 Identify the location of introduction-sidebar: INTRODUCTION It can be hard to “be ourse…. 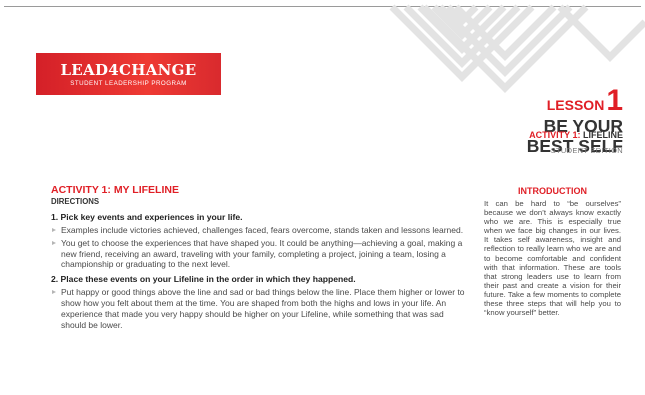
(552, 251).